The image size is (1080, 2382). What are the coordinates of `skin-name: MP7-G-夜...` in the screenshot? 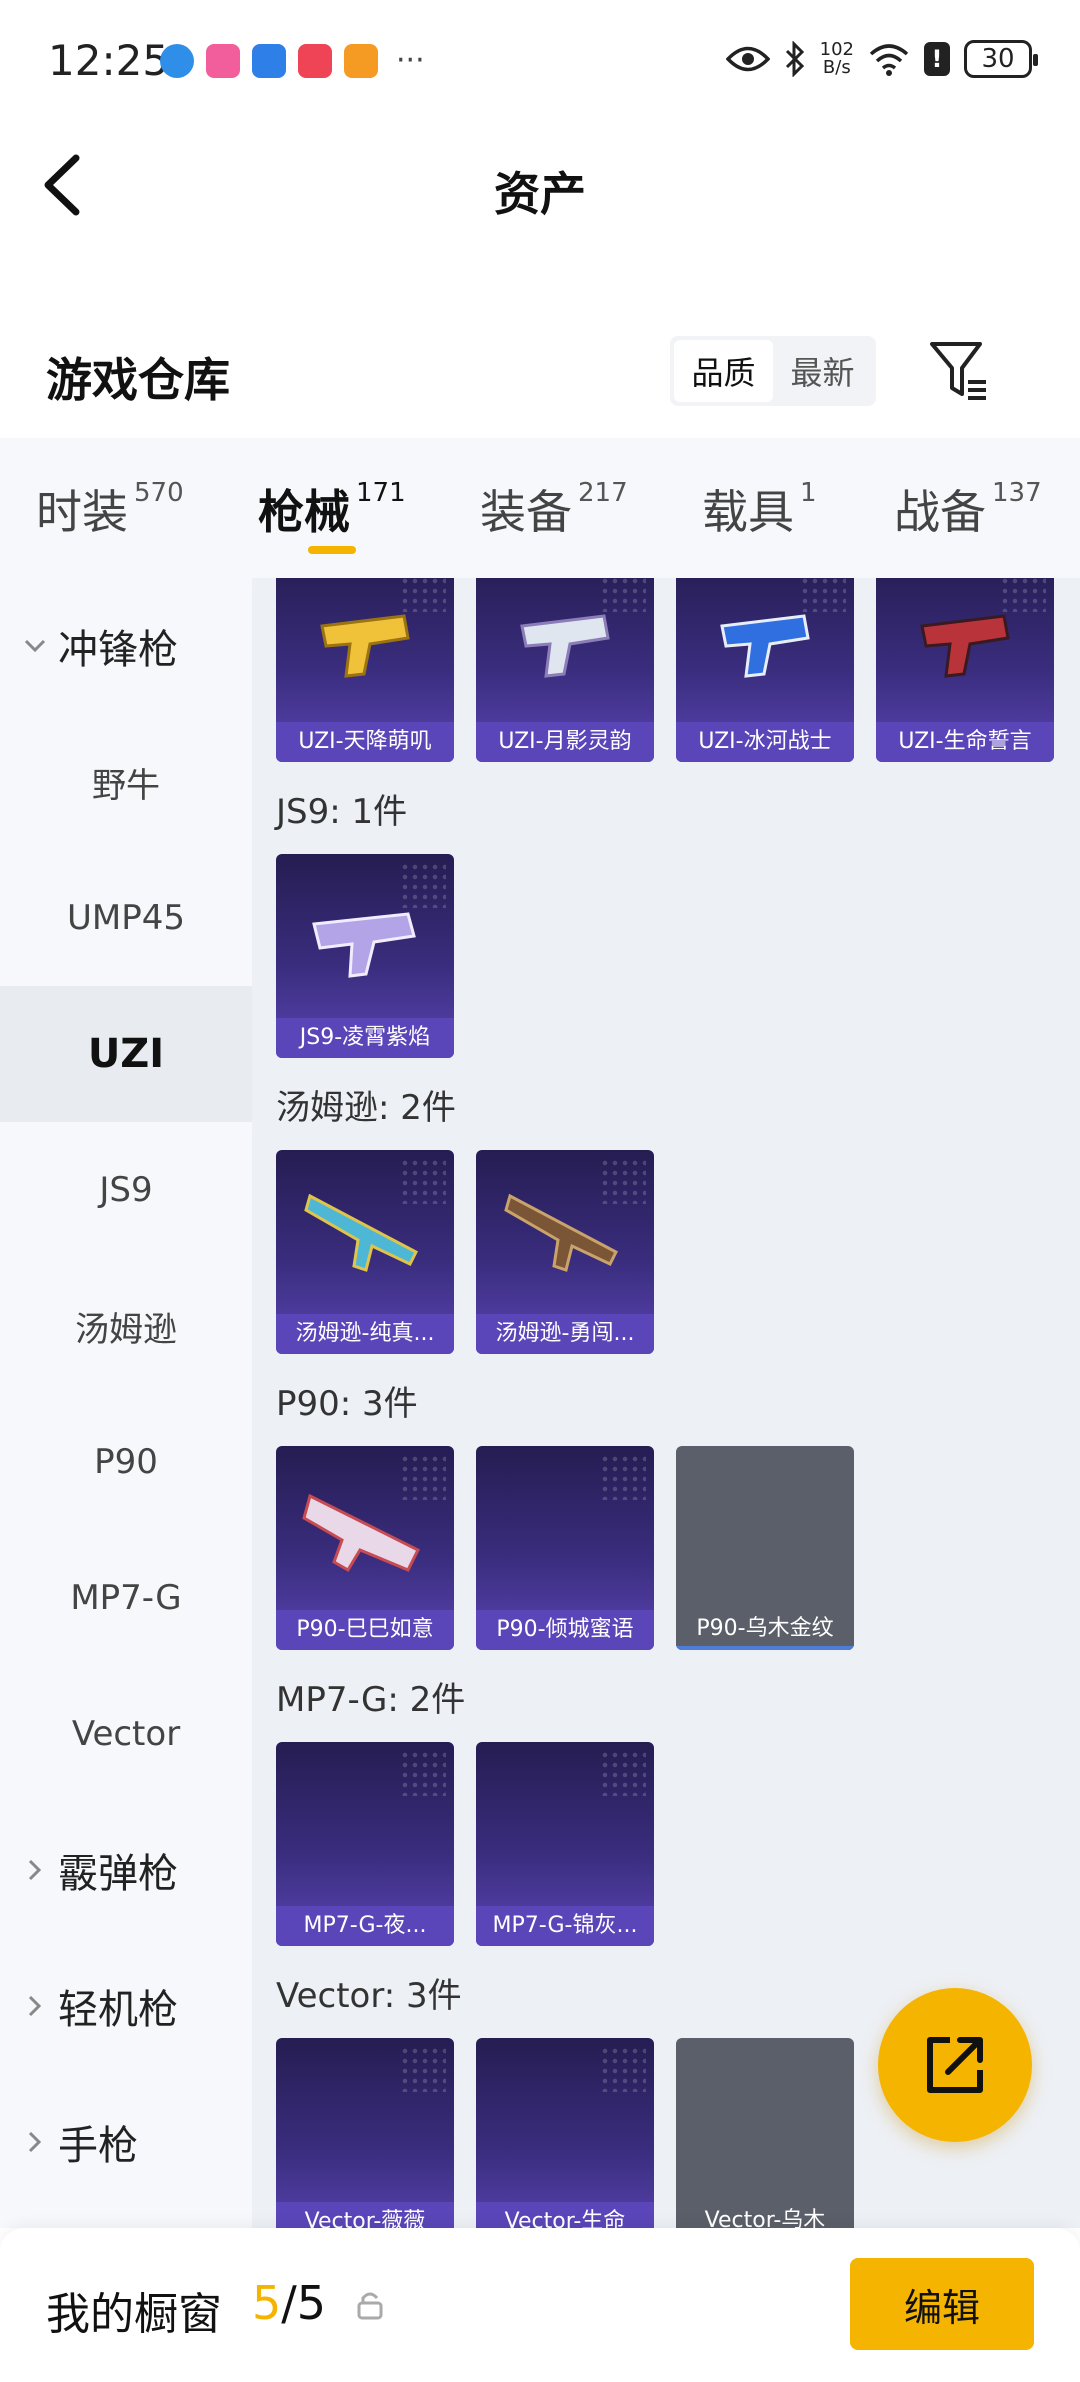 It's located at (365, 1926).